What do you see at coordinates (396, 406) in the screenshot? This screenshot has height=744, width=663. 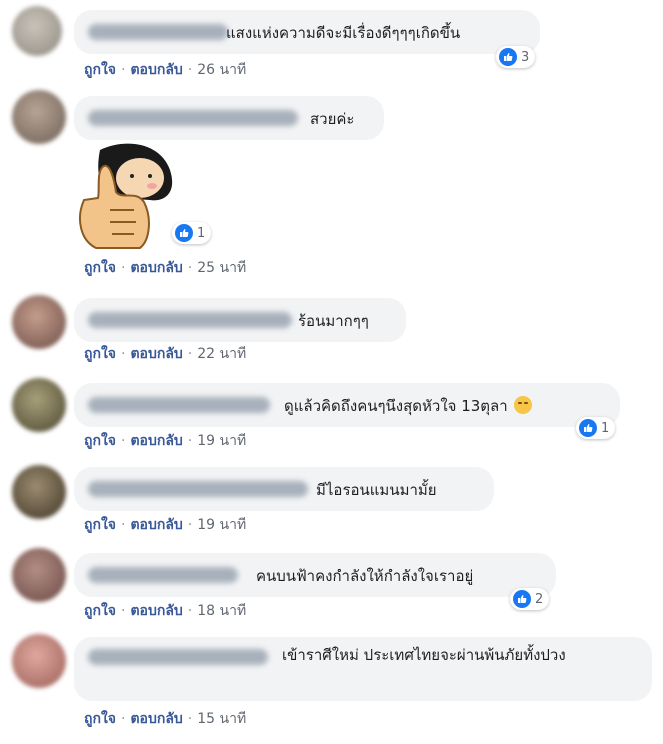 I see `comment-text-body: ดูแล้วคิดถึงคนๆนึงสุดหัวใจ 13ตุลา` at bounding box center [396, 406].